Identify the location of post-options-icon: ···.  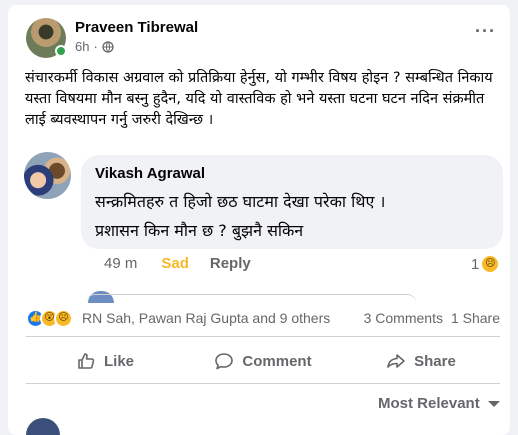
(485, 31).